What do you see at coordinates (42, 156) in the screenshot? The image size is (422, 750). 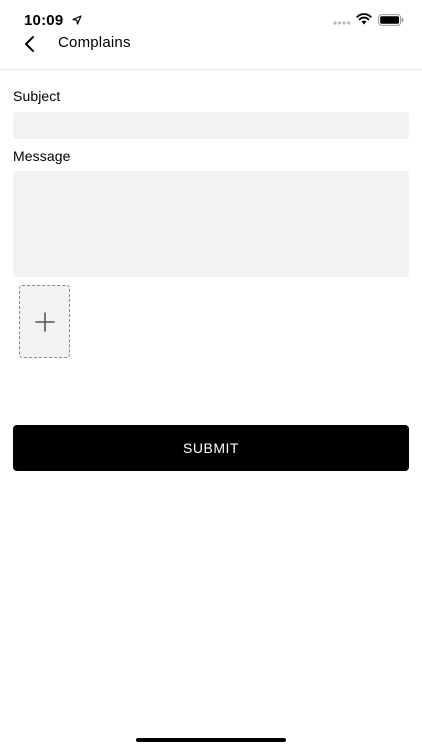 I see `message-label: Message` at bounding box center [42, 156].